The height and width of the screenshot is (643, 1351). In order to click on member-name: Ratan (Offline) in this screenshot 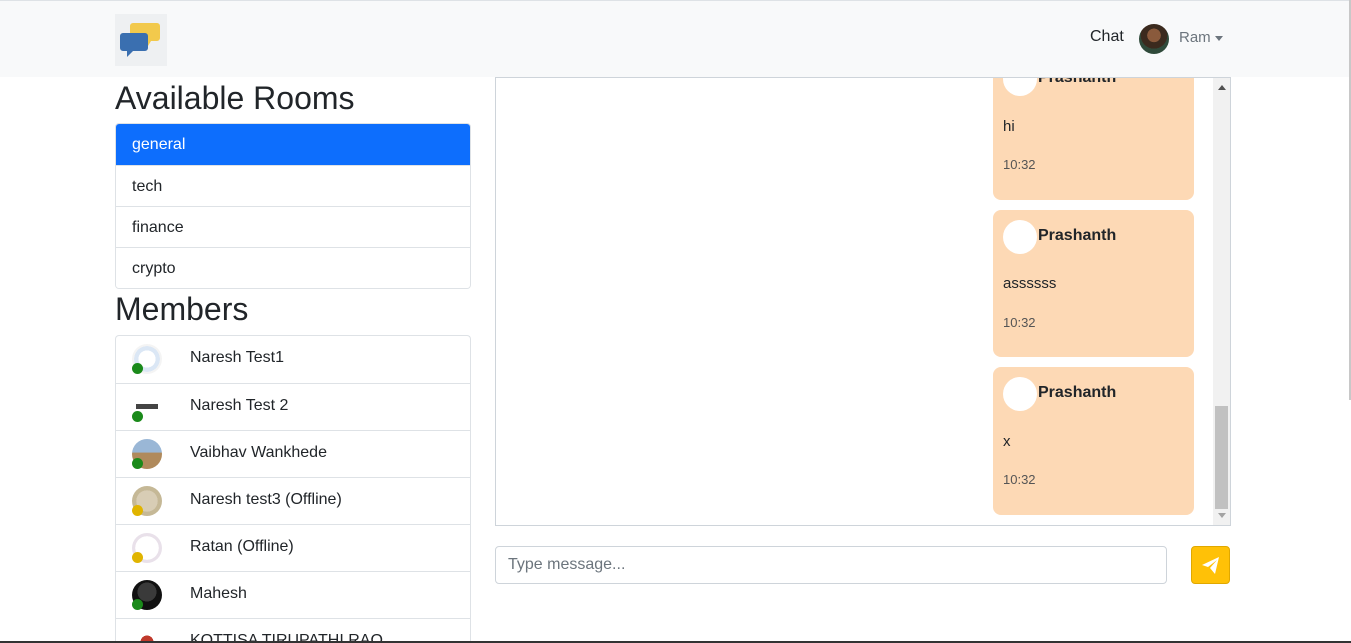, I will do `click(242, 546)`.